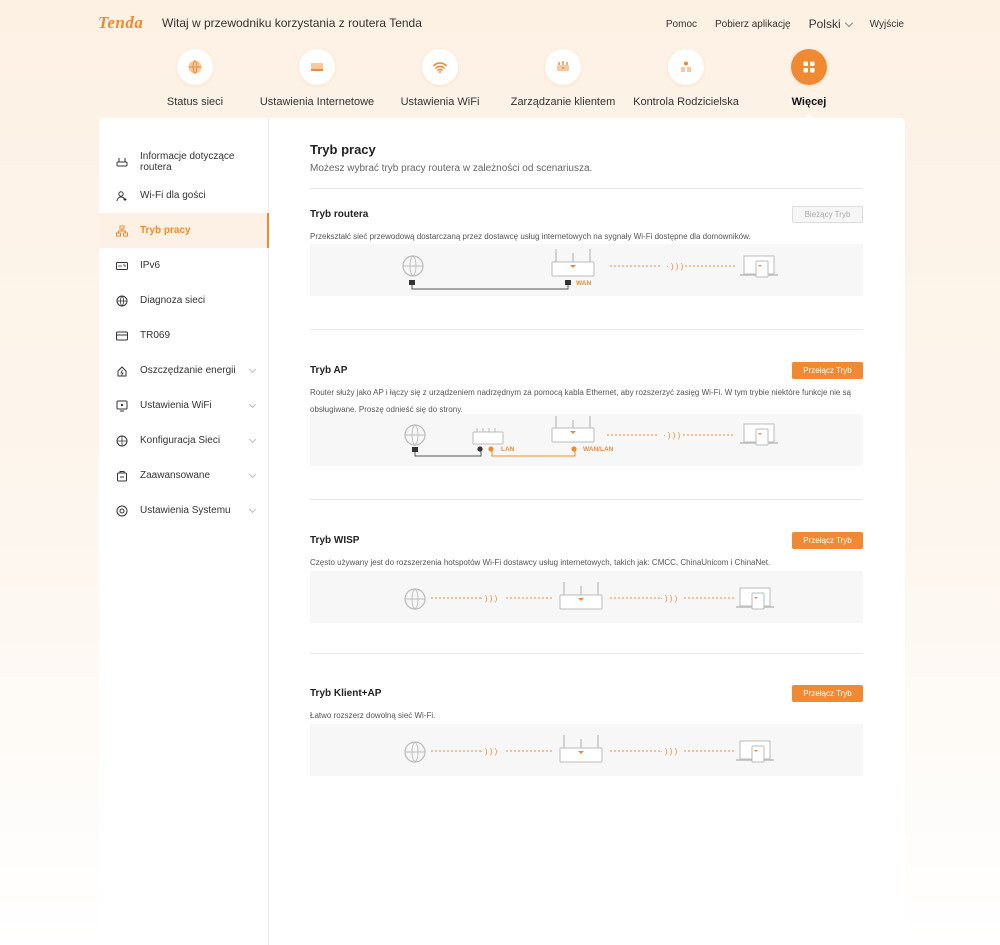 This screenshot has width=1000, height=945. I want to click on lan-port-marker, so click(491, 449).